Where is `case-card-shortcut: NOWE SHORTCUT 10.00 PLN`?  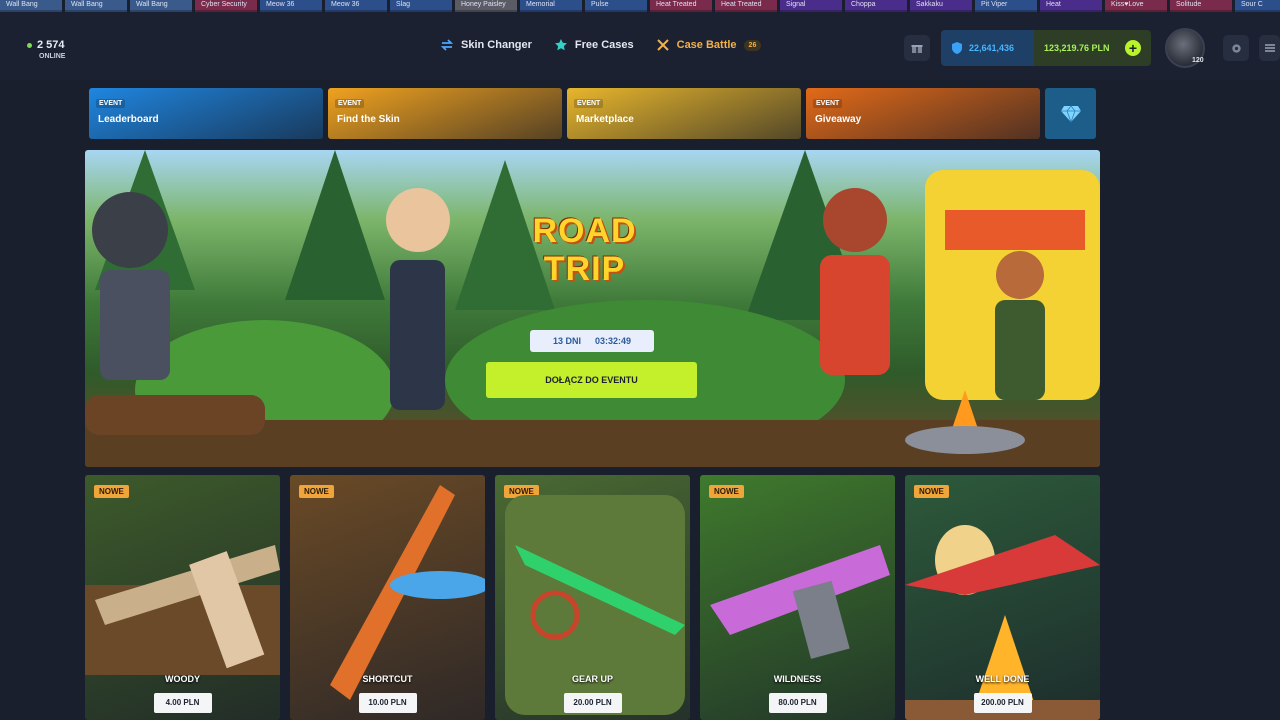 case-card-shortcut: NOWE SHORTCUT 10.00 PLN is located at coordinates (387, 597).